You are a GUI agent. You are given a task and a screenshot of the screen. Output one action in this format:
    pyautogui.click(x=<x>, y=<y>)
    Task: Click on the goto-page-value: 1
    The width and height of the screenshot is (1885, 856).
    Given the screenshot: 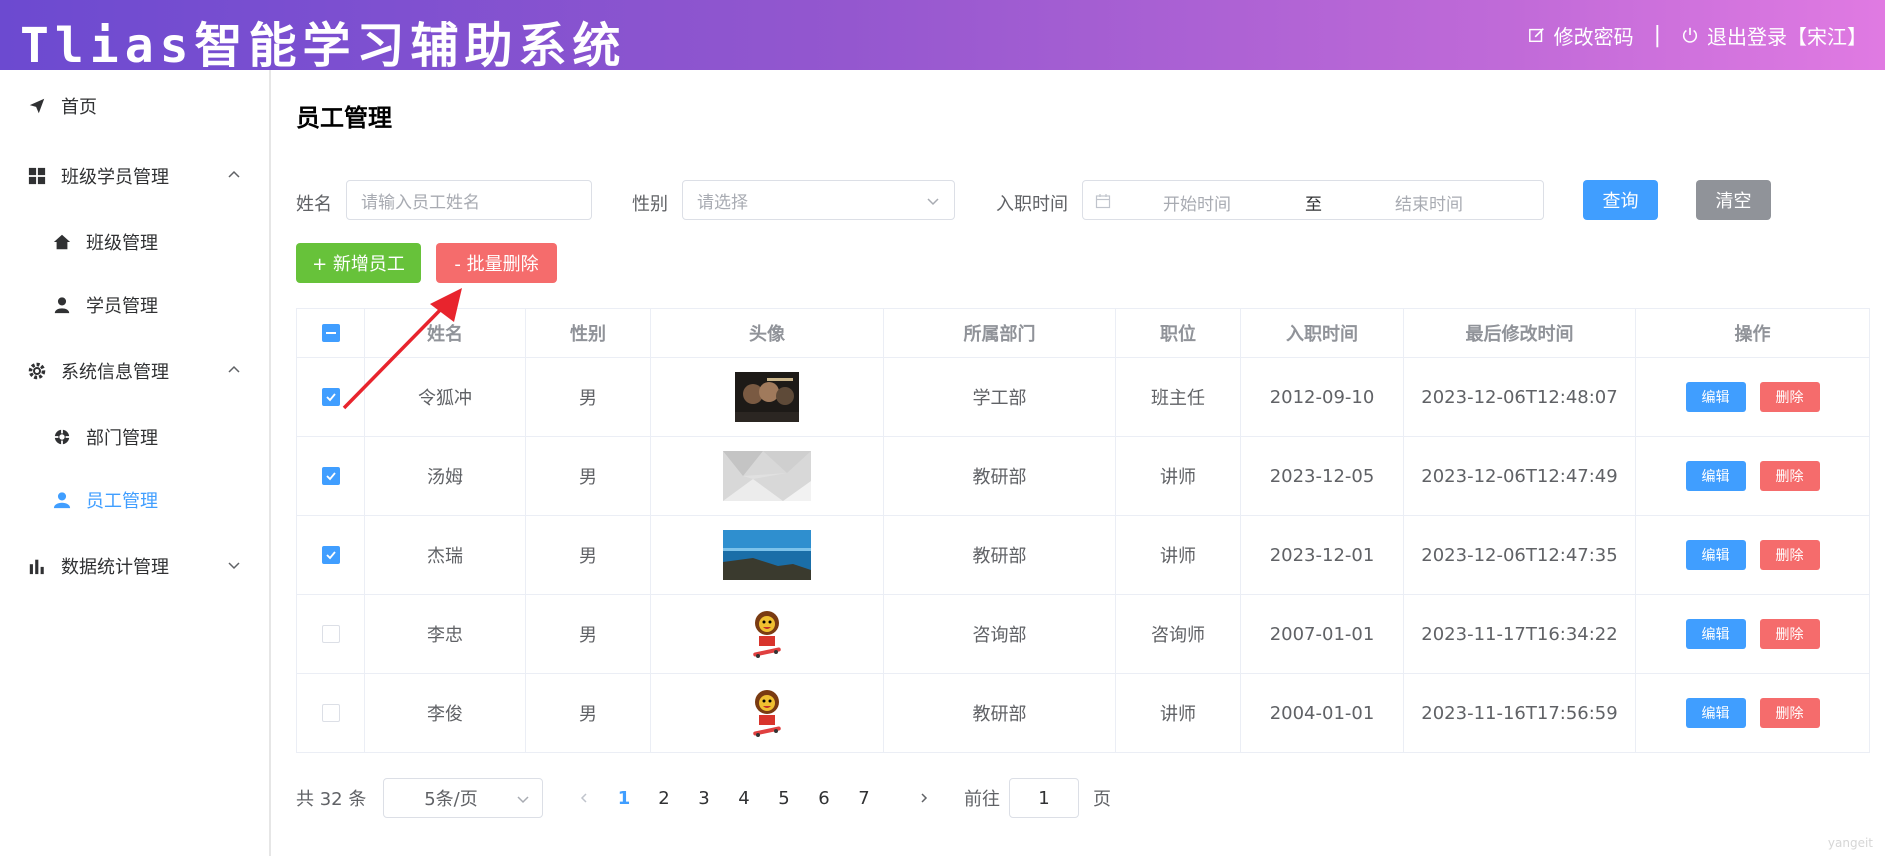 What is the action you would take?
    pyautogui.click(x=1044, y=798)
    